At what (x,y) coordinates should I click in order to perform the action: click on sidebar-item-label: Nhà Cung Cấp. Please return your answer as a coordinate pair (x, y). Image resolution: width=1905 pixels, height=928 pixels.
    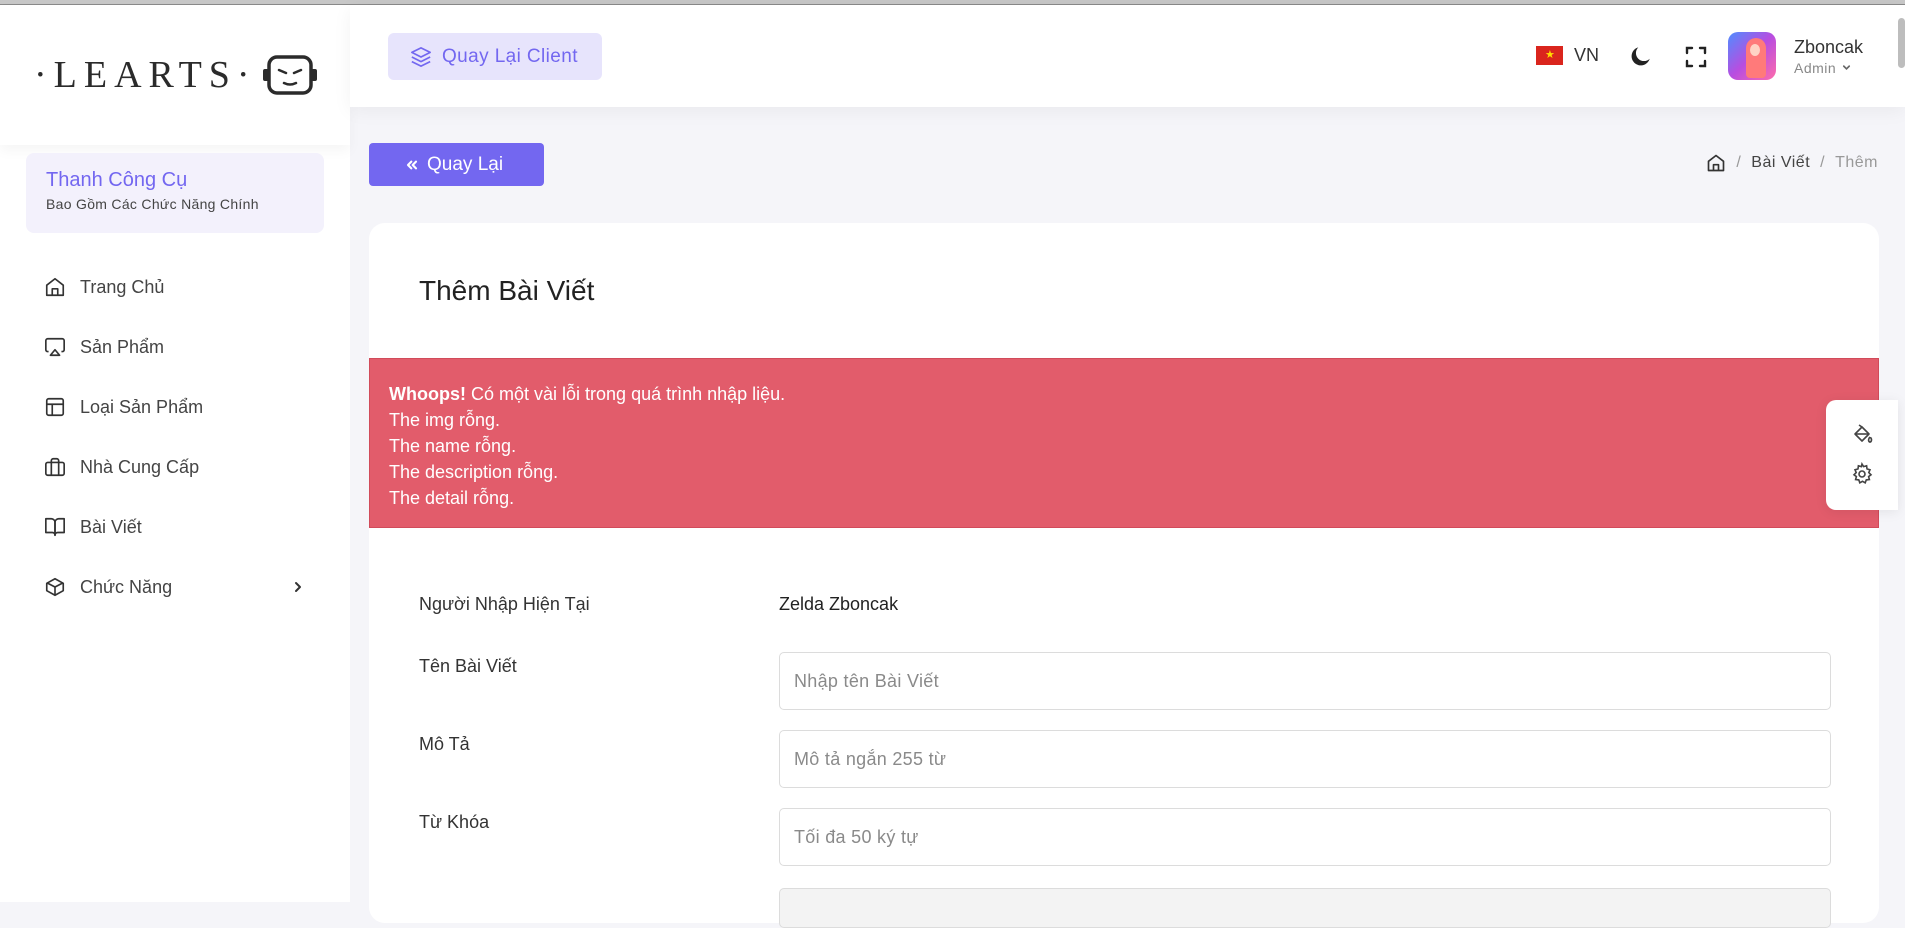
    Looking at the image, I should click on (140, 466).